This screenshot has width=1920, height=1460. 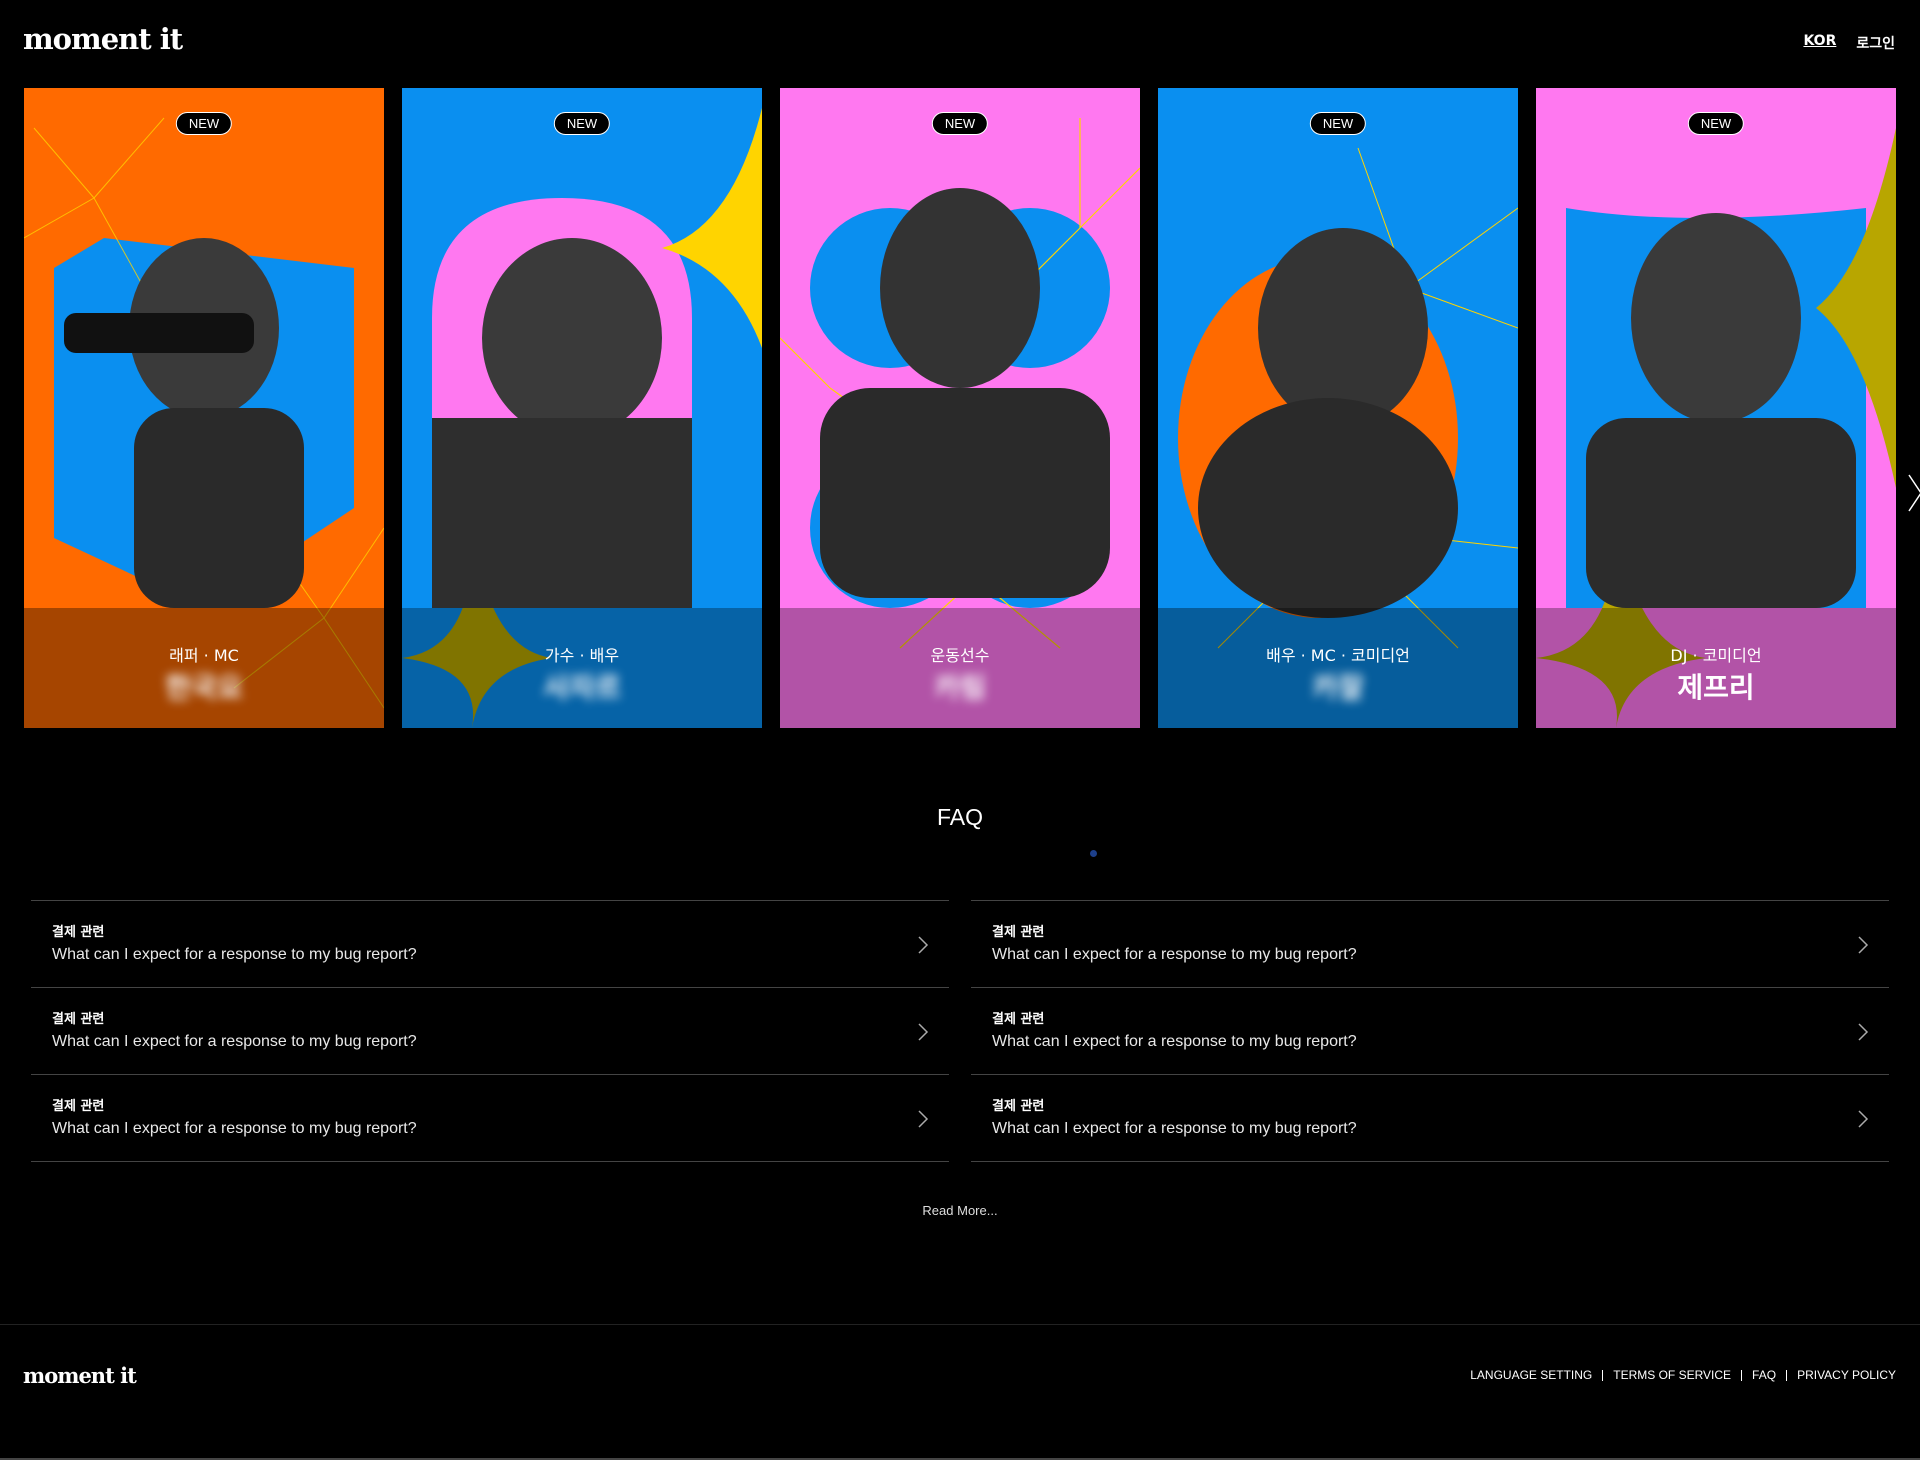 I want to click on celebrity-card: NEW 래퍼 · MC 한국요, so click(x=204, y=408).